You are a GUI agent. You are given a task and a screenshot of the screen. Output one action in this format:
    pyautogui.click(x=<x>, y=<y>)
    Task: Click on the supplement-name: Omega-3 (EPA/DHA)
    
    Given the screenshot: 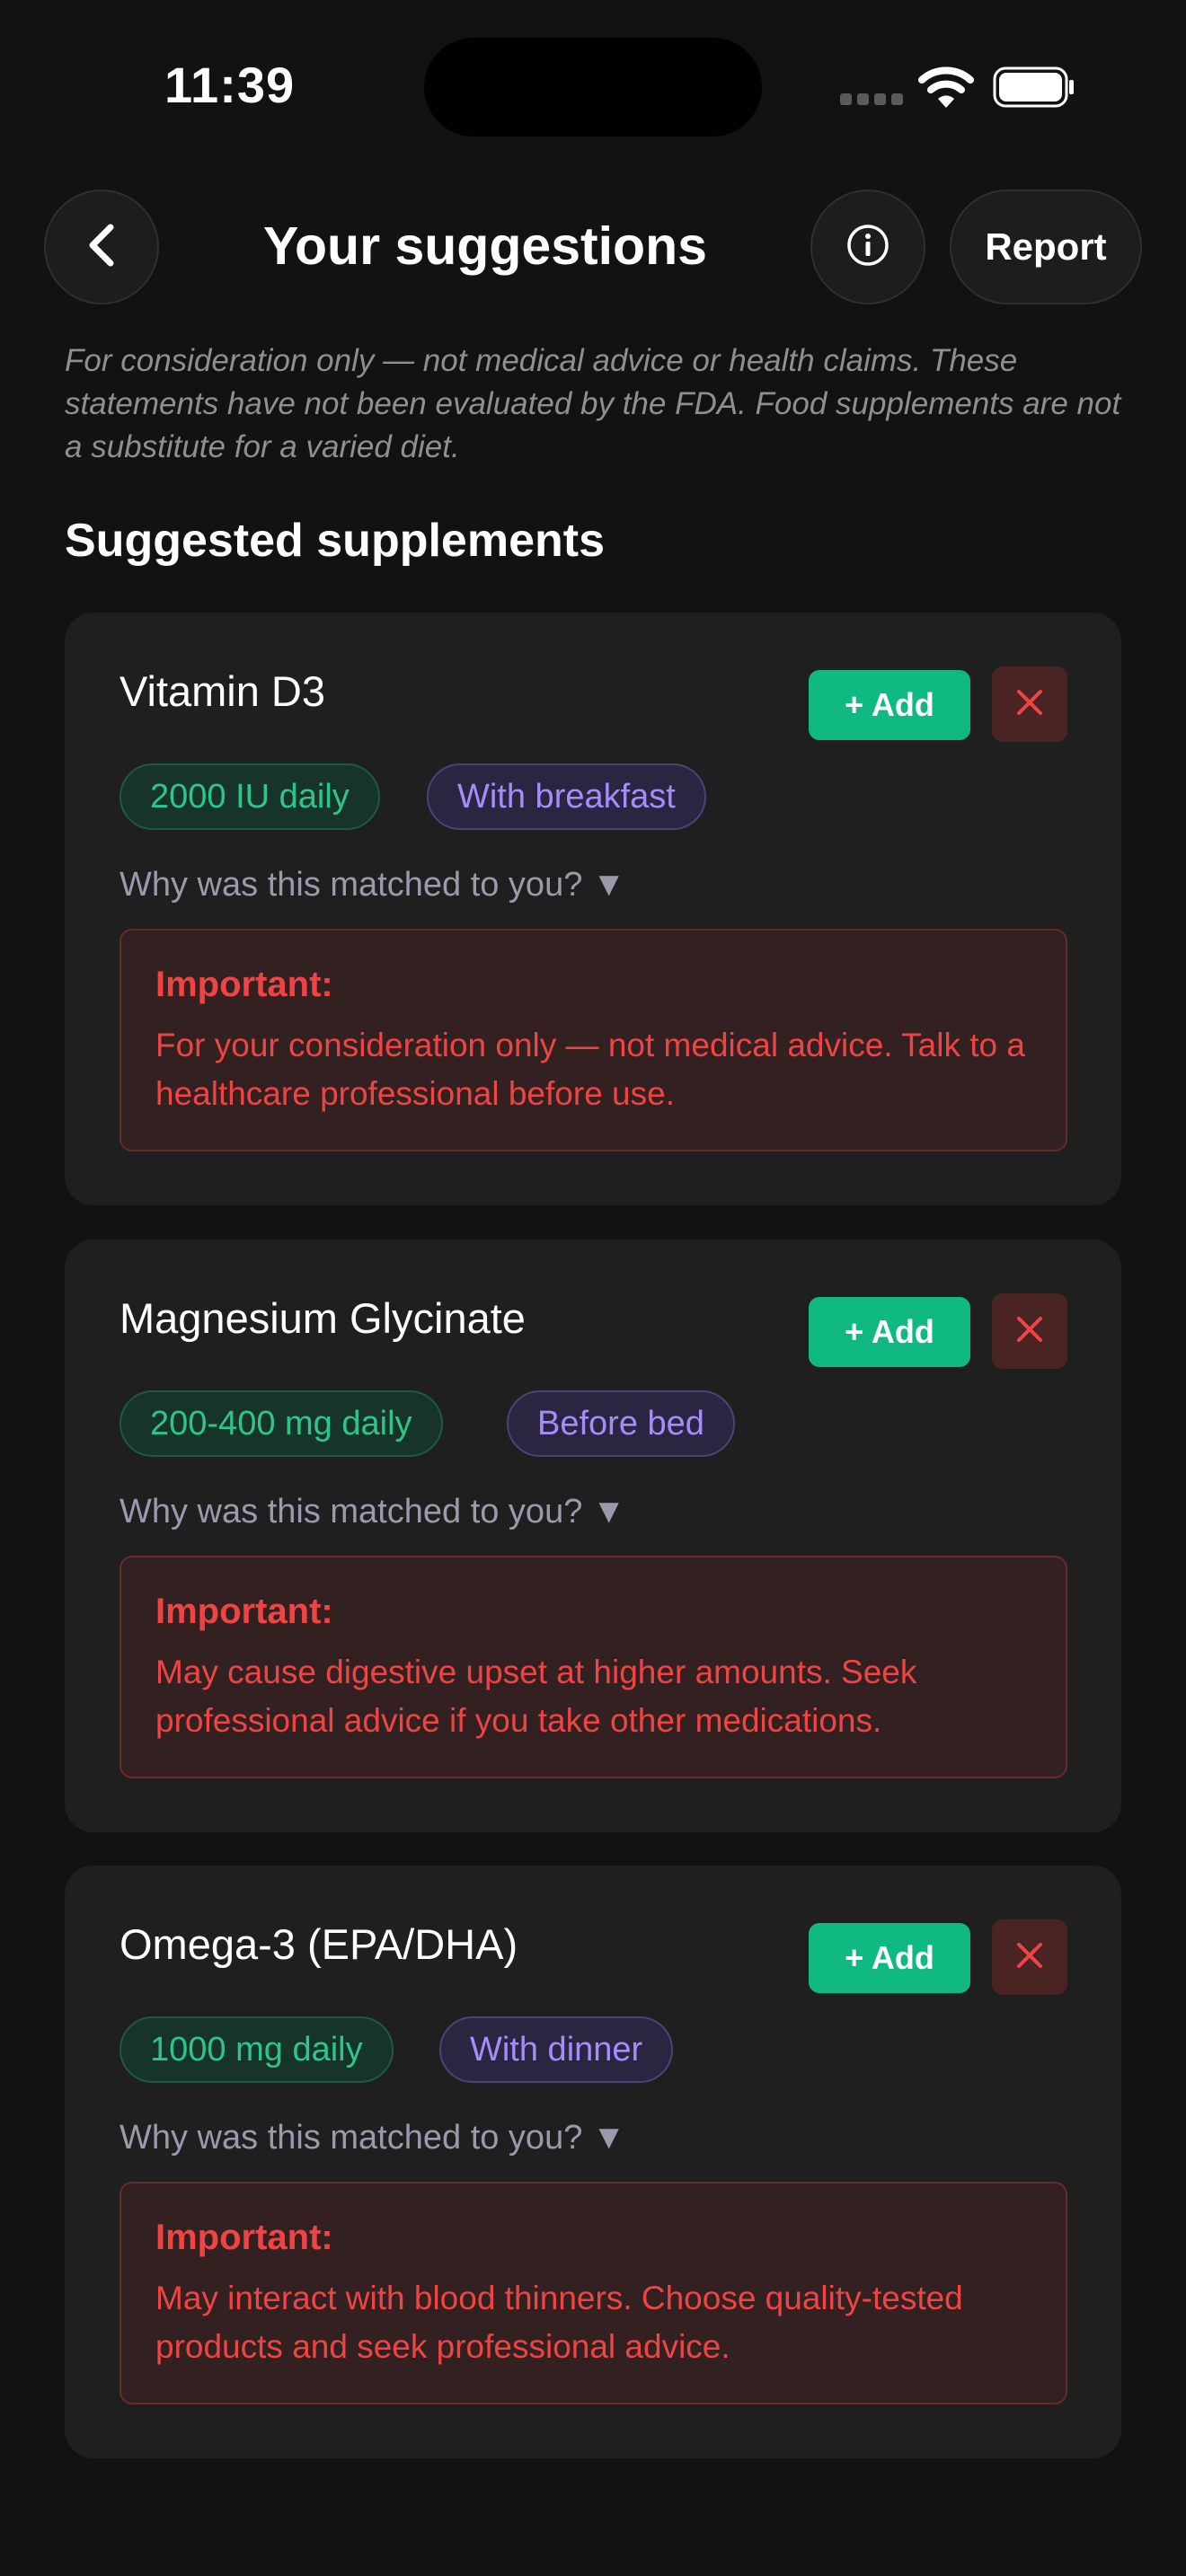 What is the action you would take?
    pyautogui.click(x=318, y=1944)
    